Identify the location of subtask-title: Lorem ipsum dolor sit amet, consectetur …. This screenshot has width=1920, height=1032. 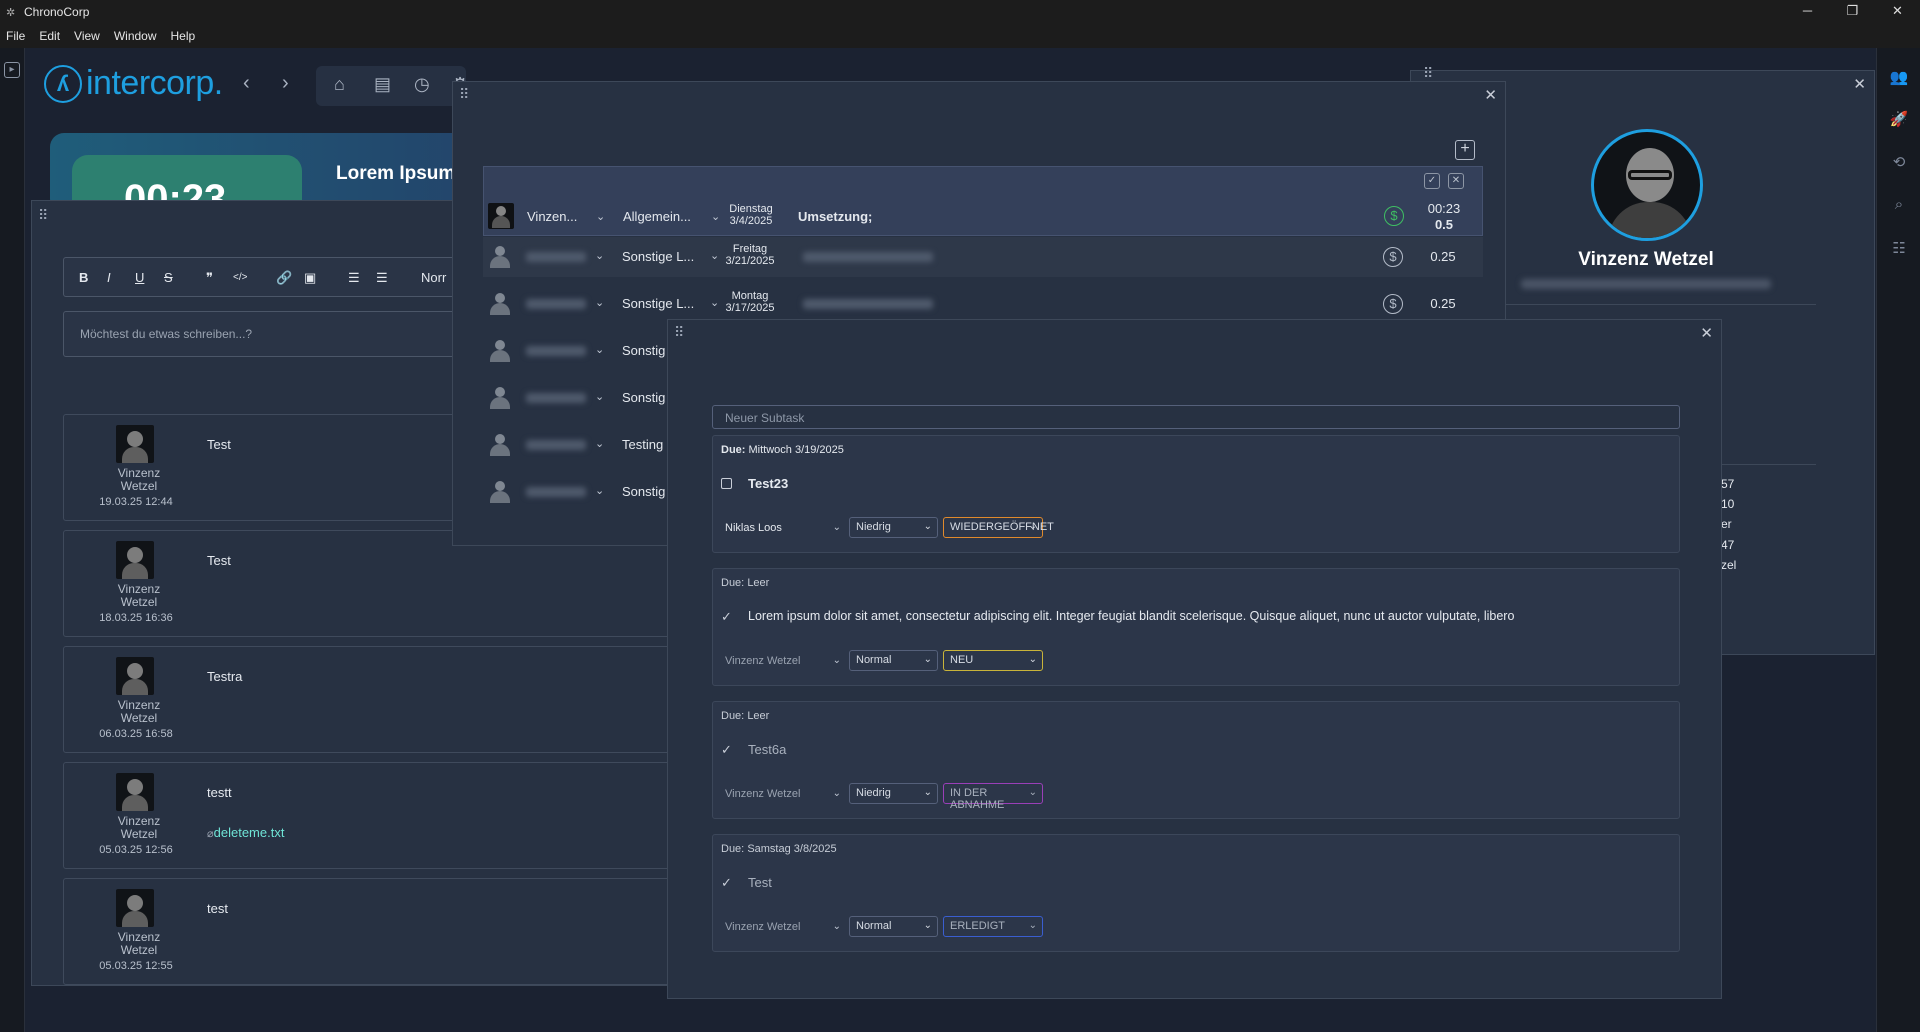
(1131, 616).